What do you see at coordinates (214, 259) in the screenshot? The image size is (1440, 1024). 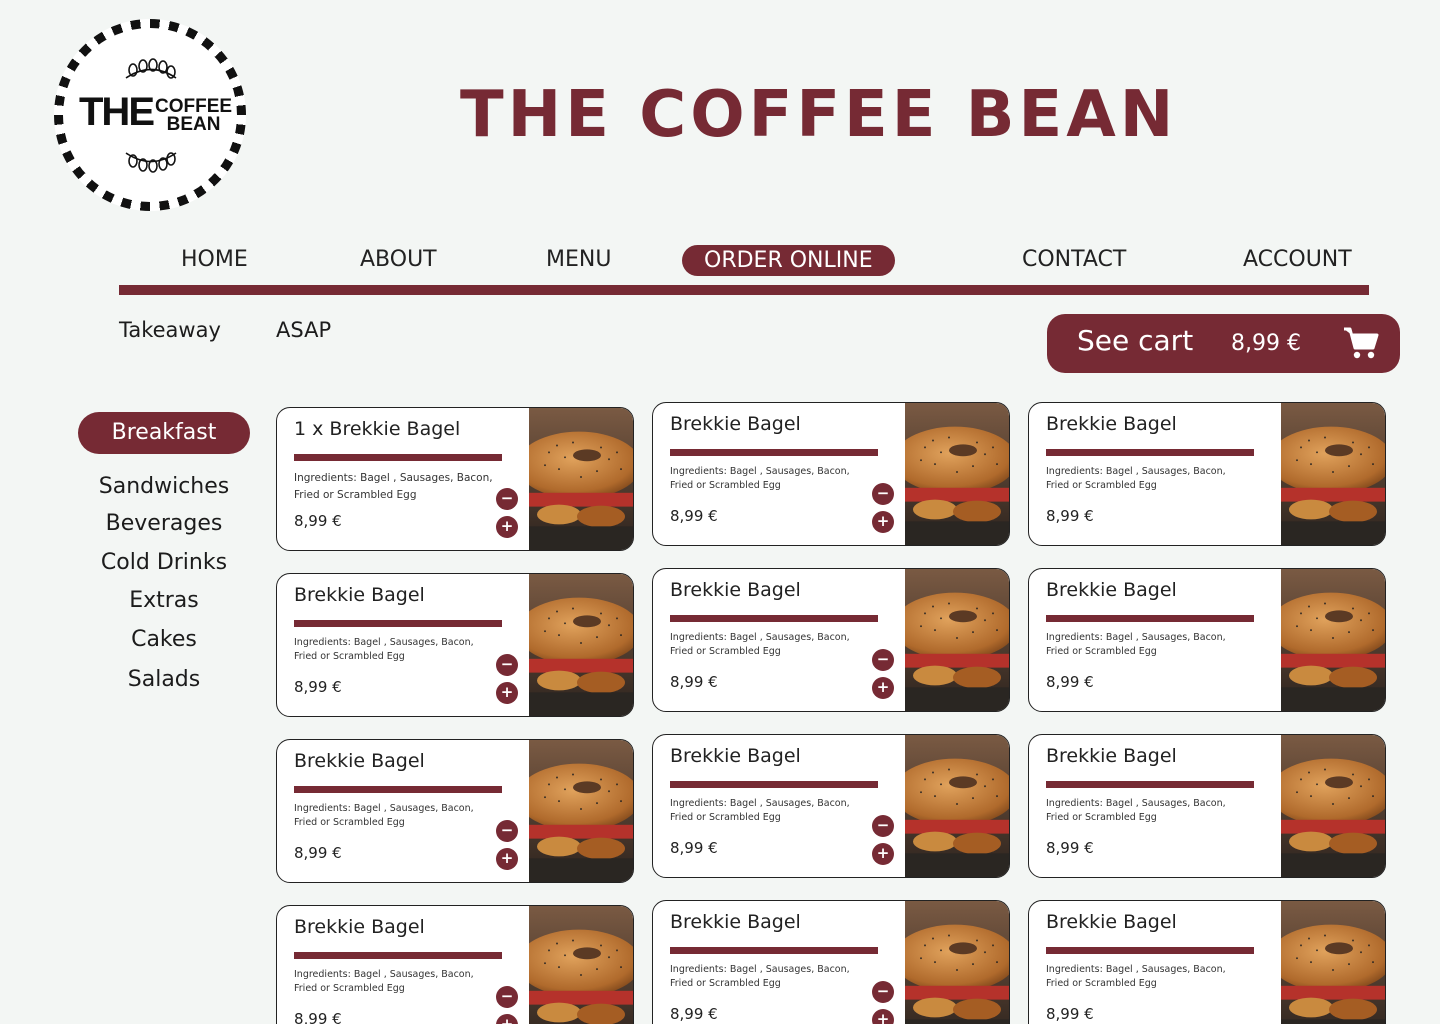 I see `nav-home: HOME` at bounding box center [214, 259].